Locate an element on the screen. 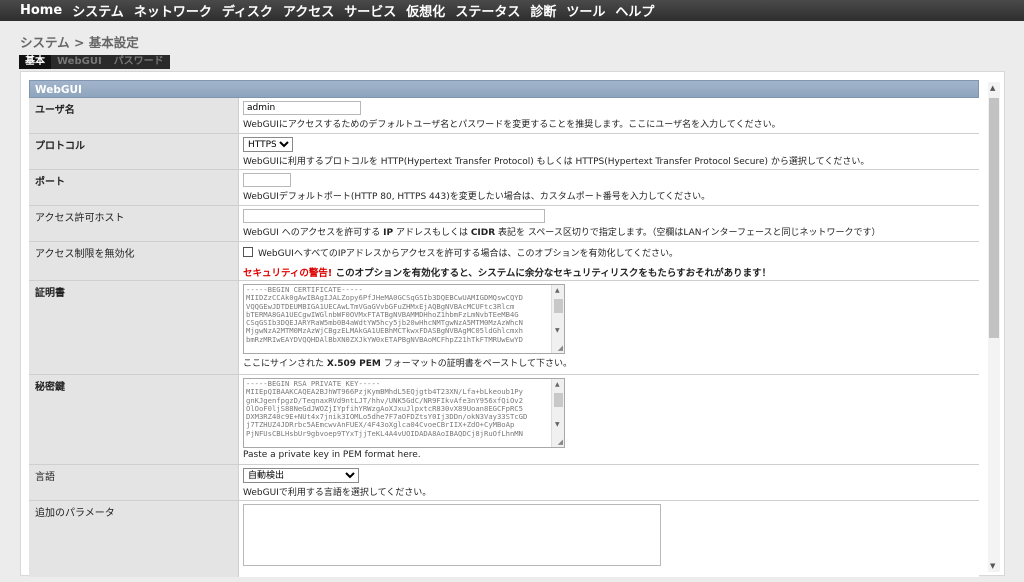 Image resolution: width=1024 pixels, height=582 pixels. page-scroll-down-icon: ▼ is located at coordinates (992, 566).